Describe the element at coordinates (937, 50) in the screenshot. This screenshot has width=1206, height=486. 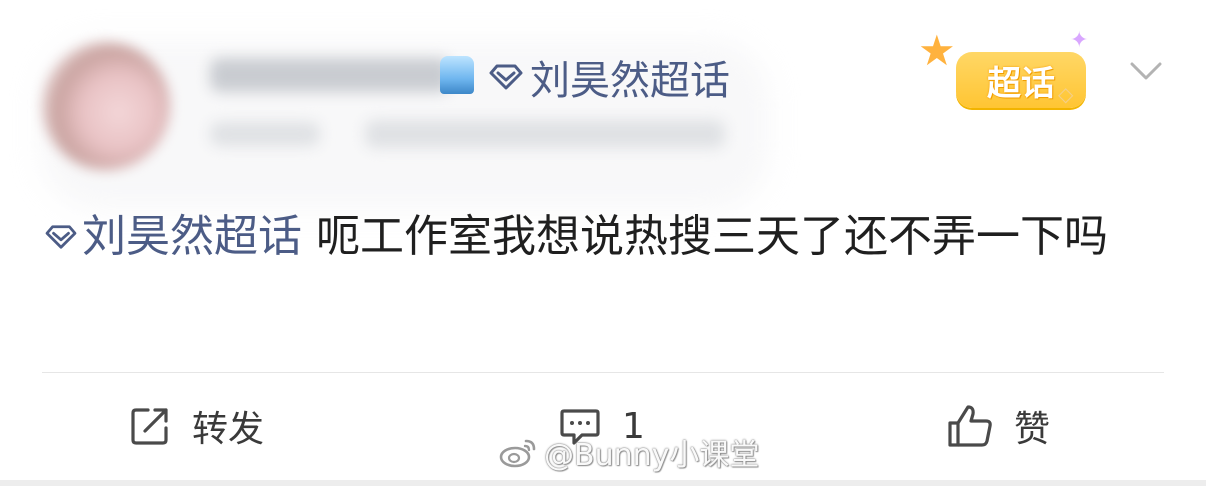
I see `star-icon: ★` at that location.